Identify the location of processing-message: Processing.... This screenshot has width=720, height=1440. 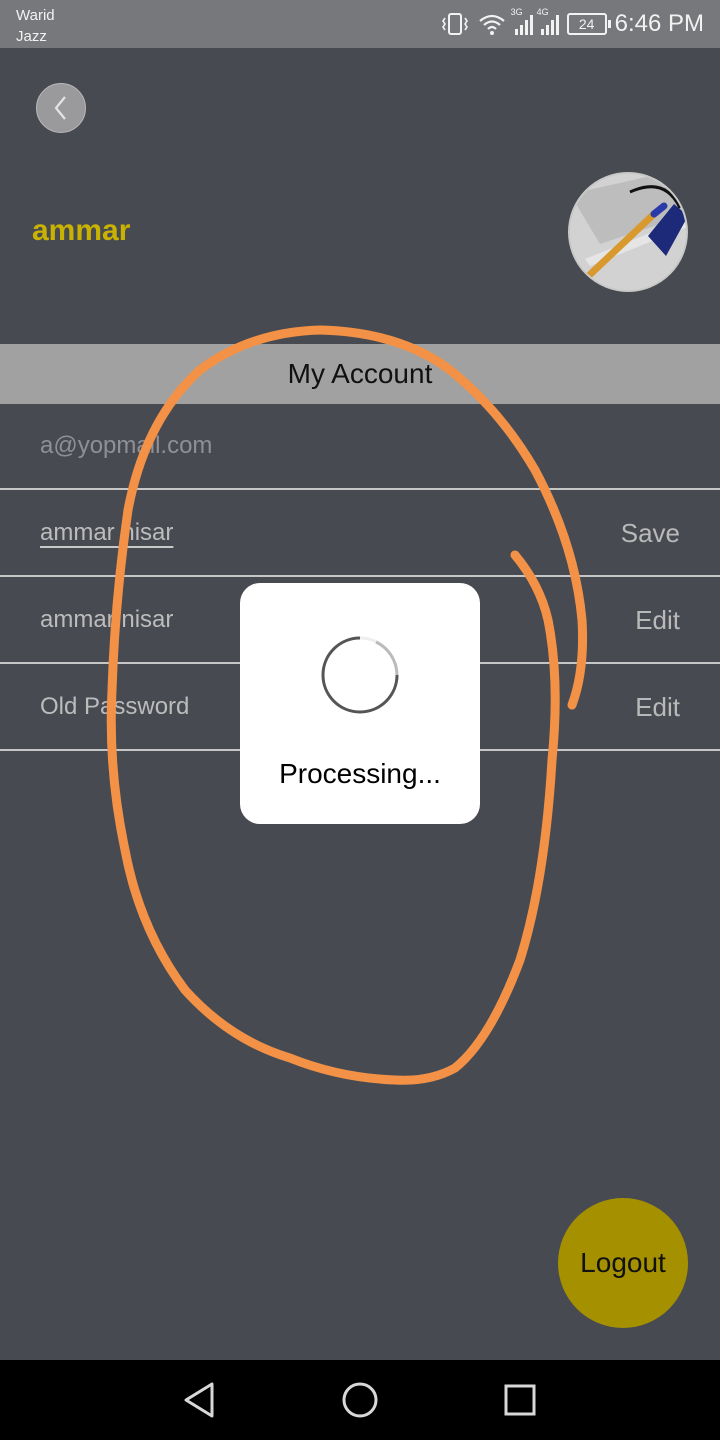
(360, 773).